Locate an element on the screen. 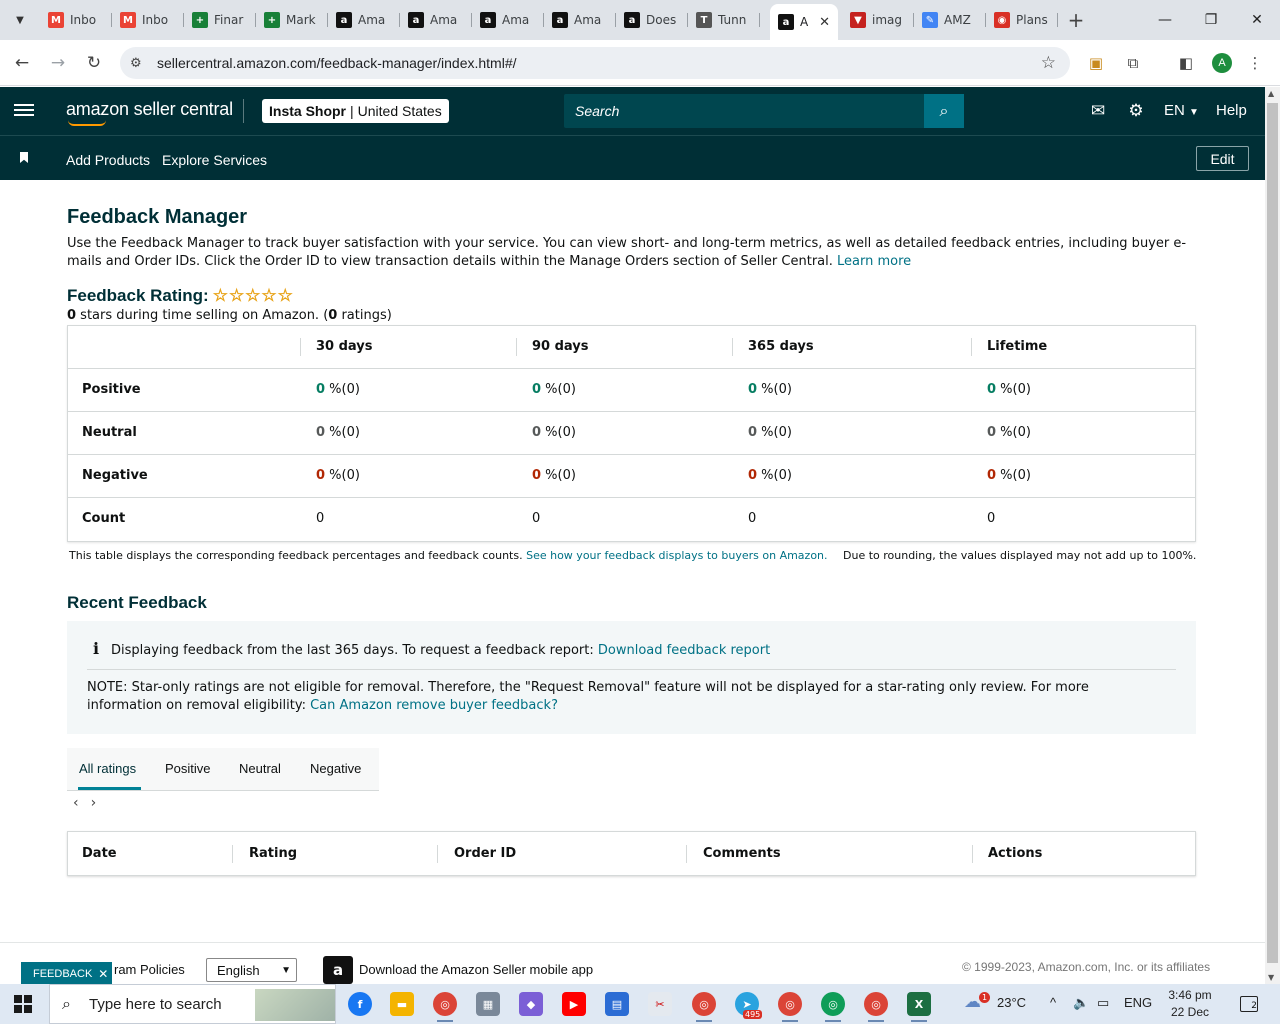  mail-icon: ✉ is located at coordinates (1098, 111).